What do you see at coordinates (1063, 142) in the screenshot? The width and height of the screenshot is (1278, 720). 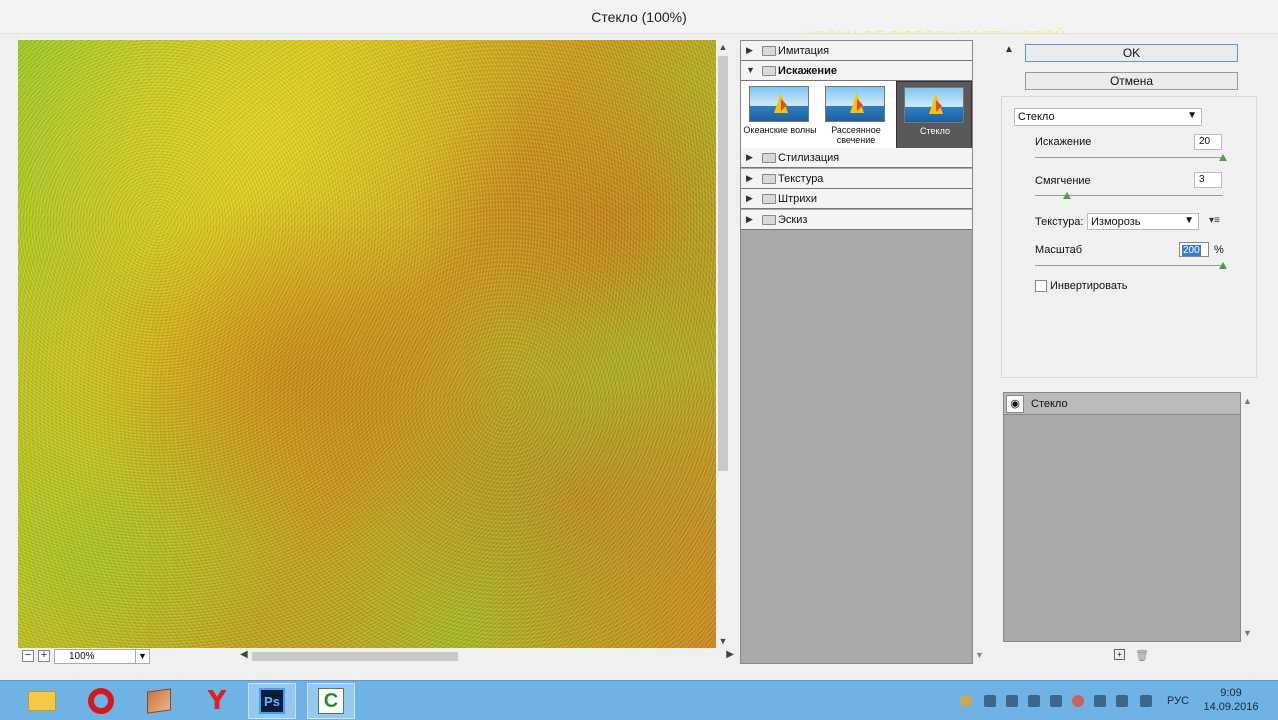 I see `distortion-label: Искажение` at bounding box center [1063, 142].